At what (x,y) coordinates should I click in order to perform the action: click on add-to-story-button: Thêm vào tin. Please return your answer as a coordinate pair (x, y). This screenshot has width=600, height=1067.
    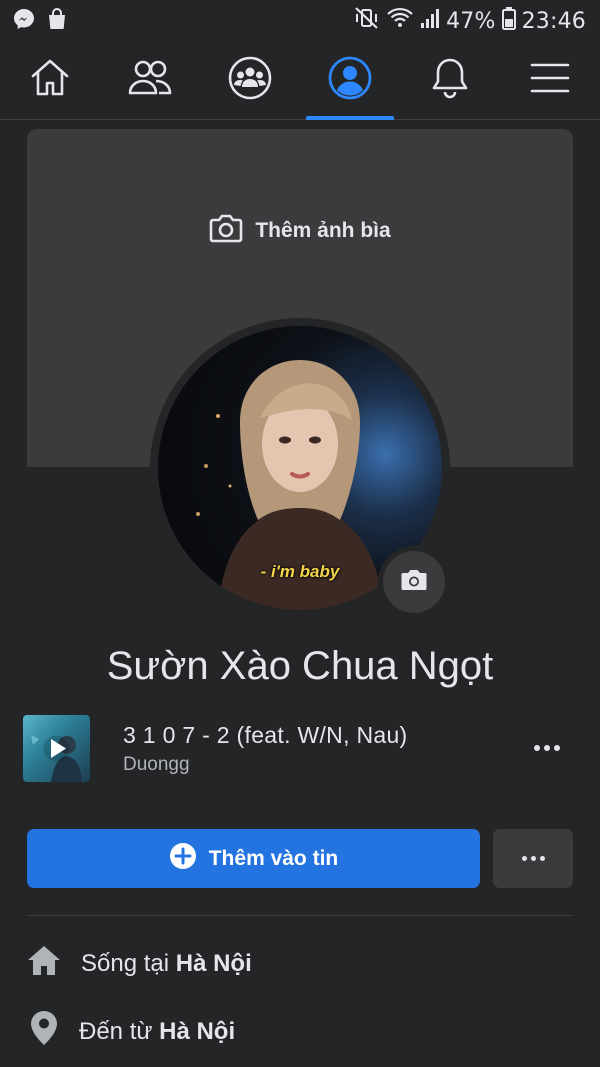
    Looking at the image, I should click on (253, 858).